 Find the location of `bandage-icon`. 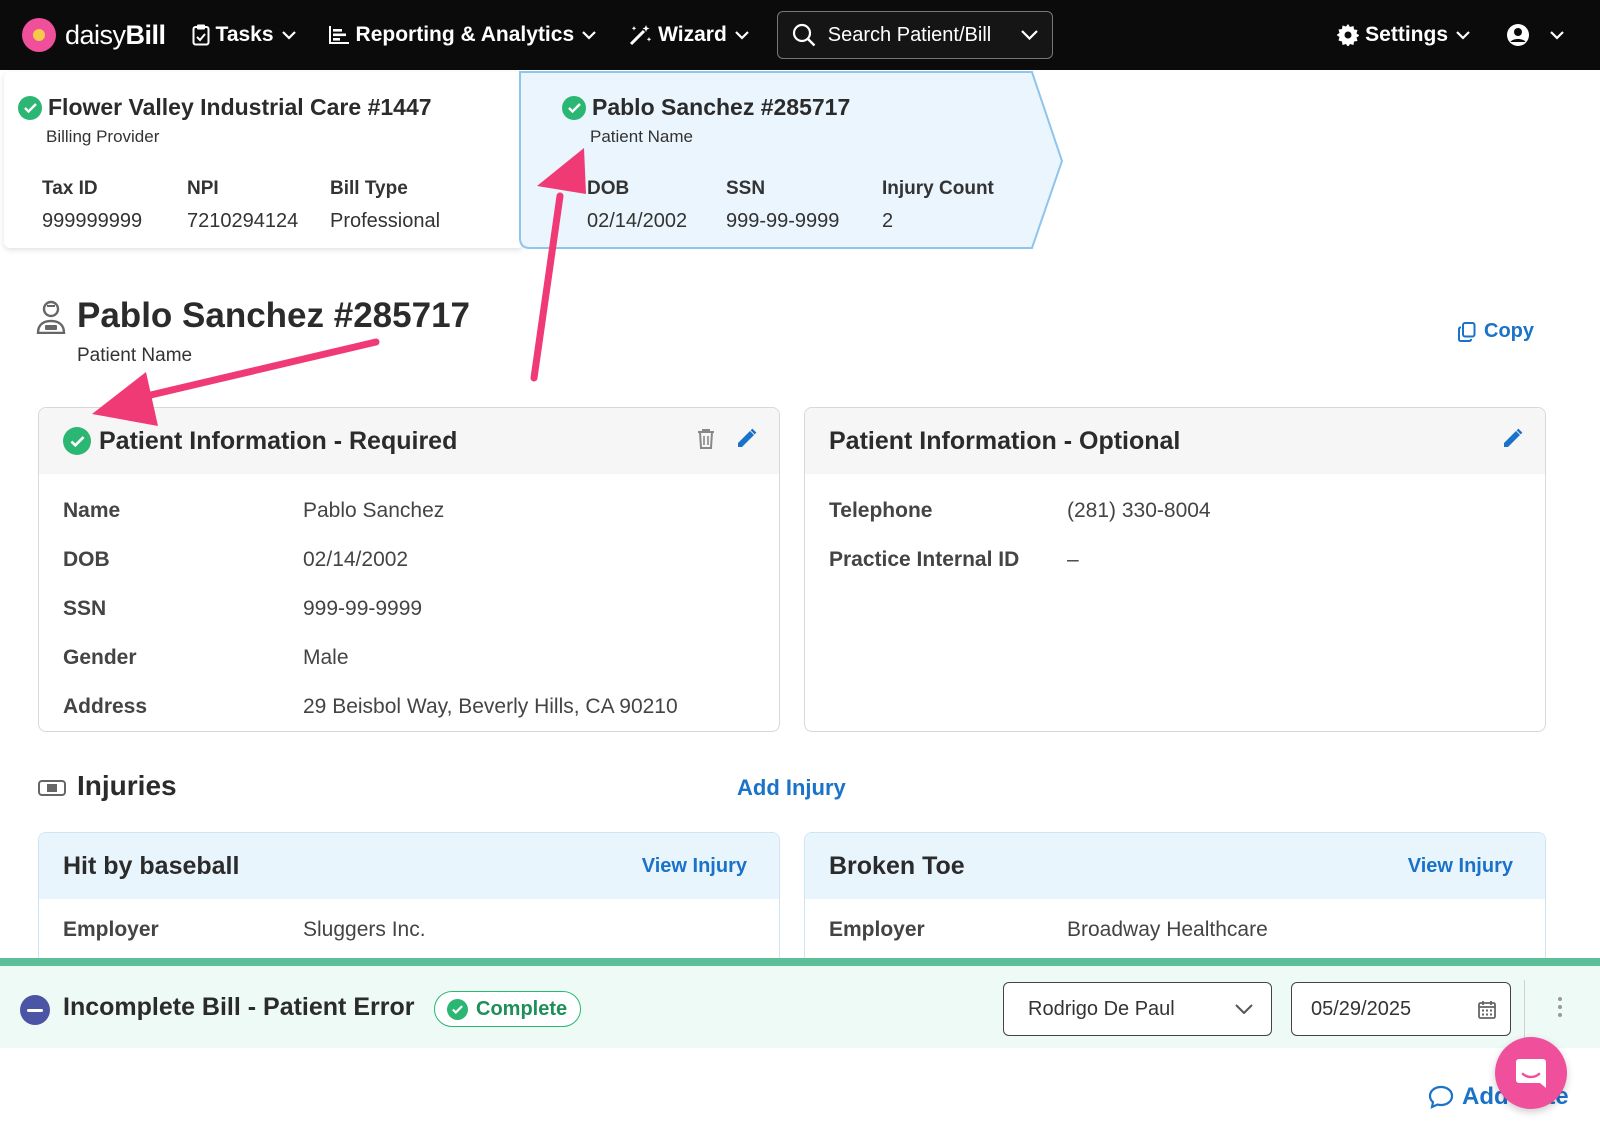

bandage-icon is located at coordinates (52, 788).